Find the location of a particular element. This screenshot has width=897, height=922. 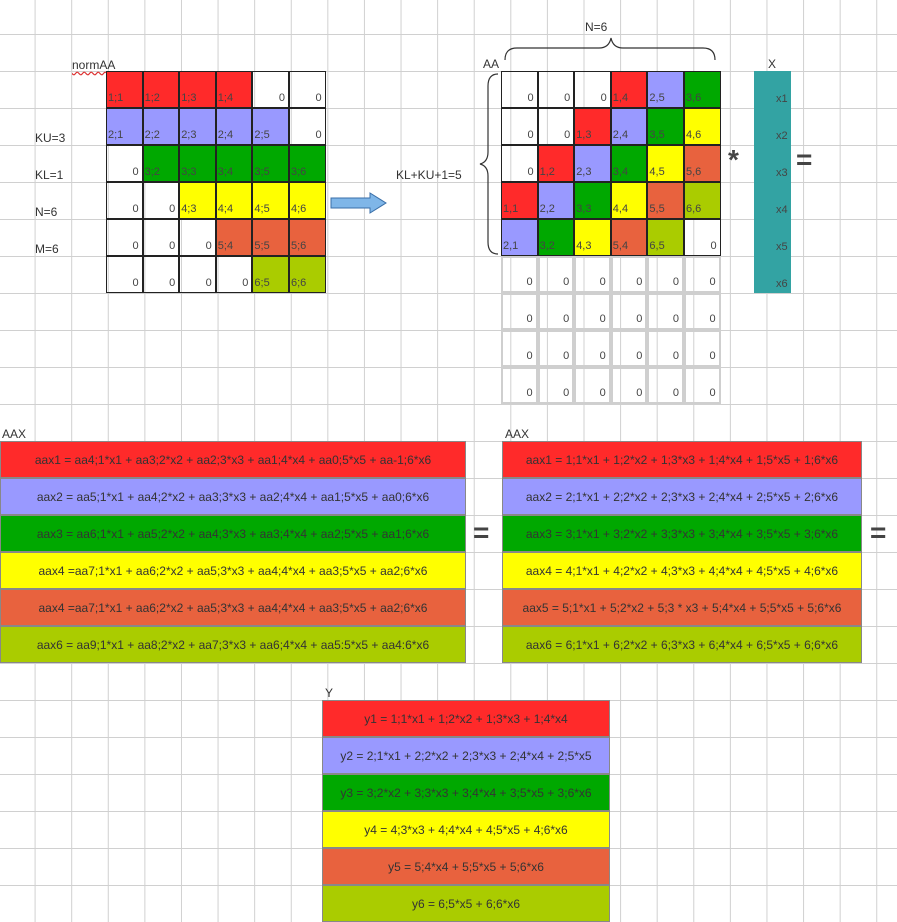

normaa-cell: 3;2 is located at coordinates (161, 163).